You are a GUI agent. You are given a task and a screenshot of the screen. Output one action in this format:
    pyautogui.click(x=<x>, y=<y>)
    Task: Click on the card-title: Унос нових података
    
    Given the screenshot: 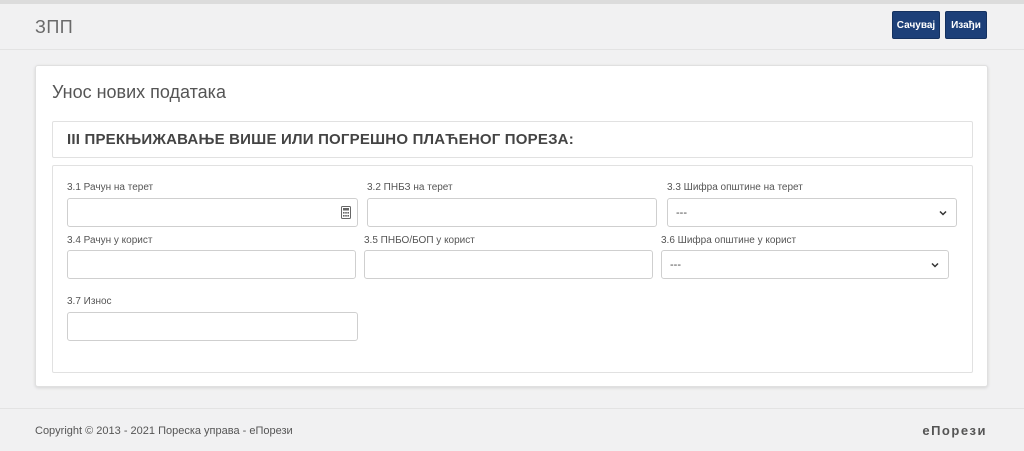 What is the action you would take?
    pyautogui.click(x=139, y=92)
    